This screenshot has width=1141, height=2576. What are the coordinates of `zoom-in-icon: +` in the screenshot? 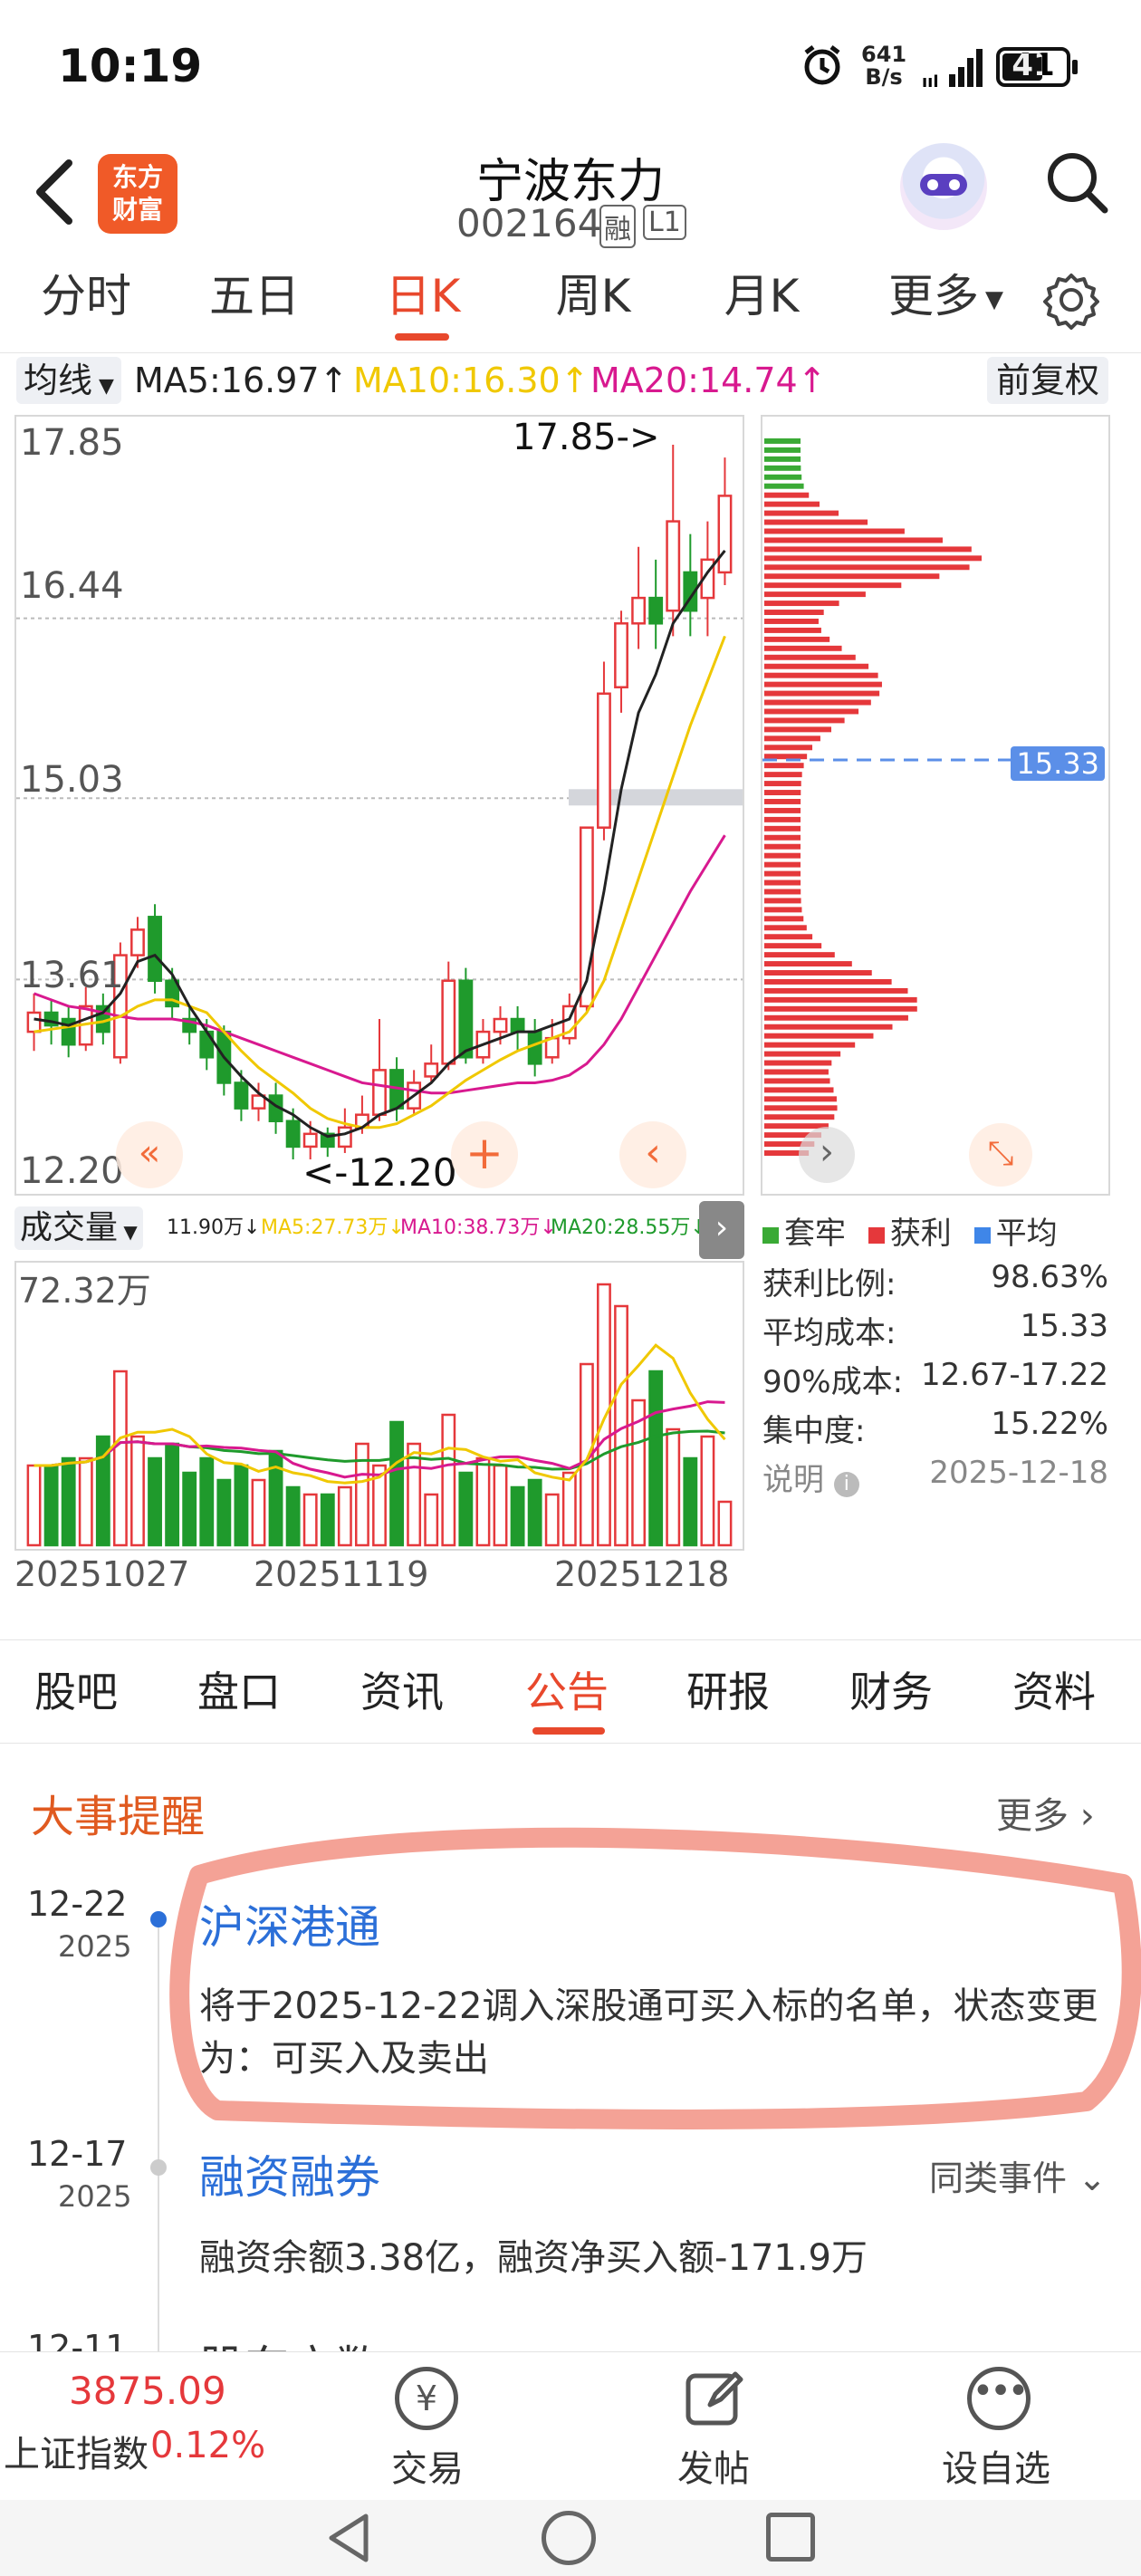 It's located at (484, 1154).